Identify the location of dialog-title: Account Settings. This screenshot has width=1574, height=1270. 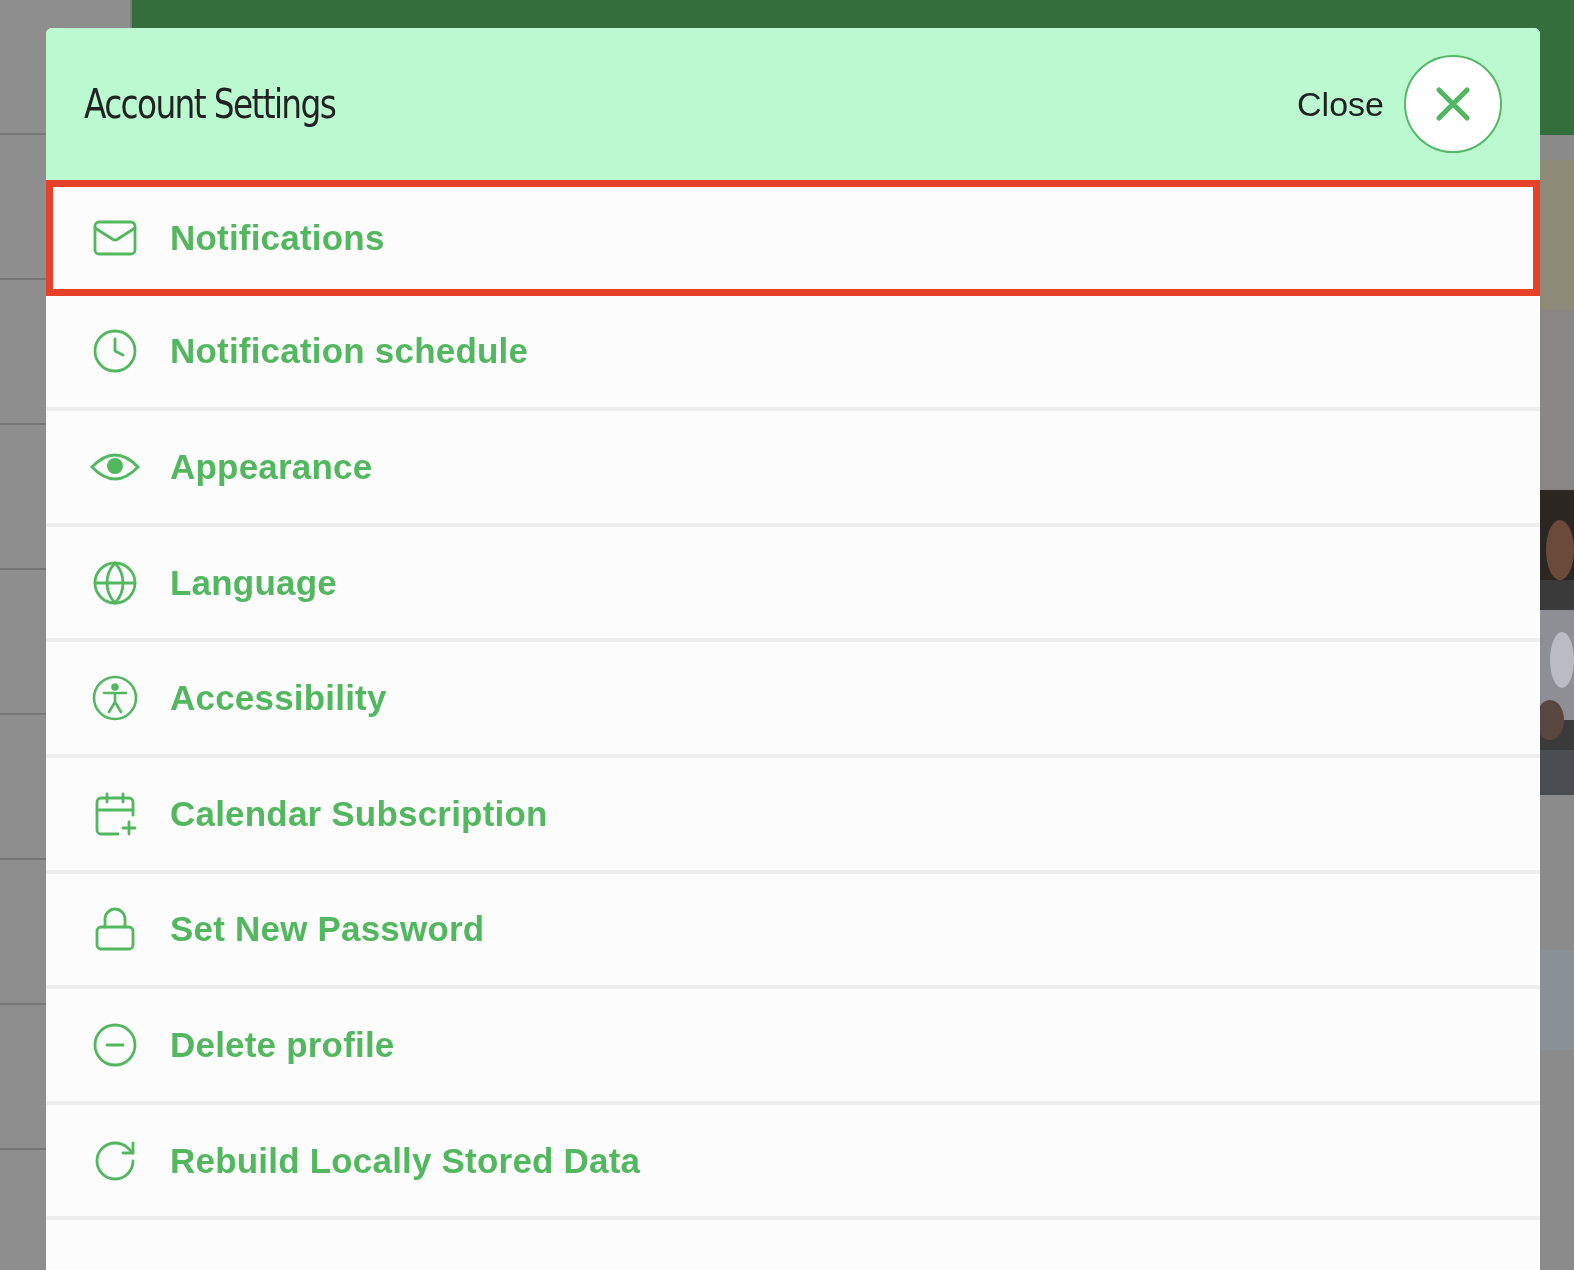
(210, 104).